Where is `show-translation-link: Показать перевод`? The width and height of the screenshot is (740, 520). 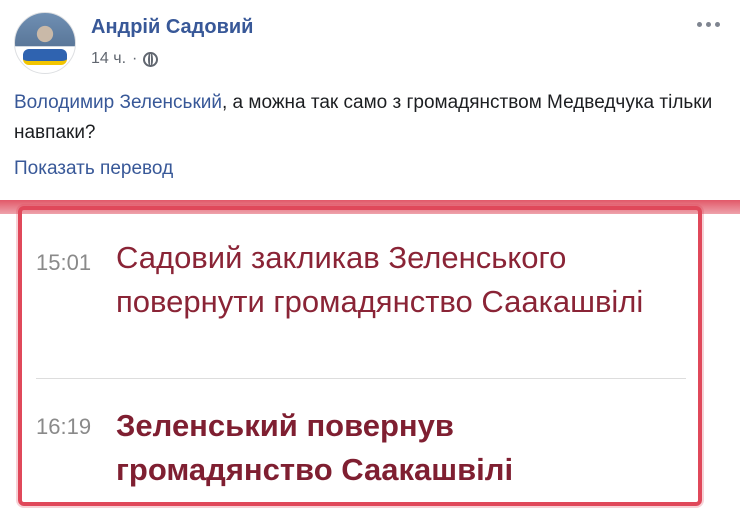 show-translation-link: Показать перевод is located at coordinates (93, 169).